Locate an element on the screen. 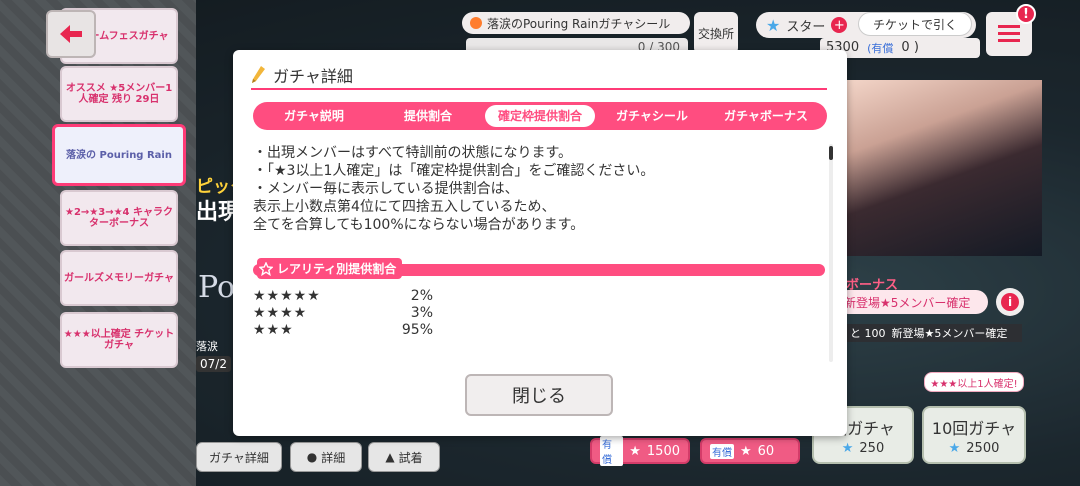 This screenshot has height=486, width=1080. hamburger-icon is located at coordinates (1009, 33).